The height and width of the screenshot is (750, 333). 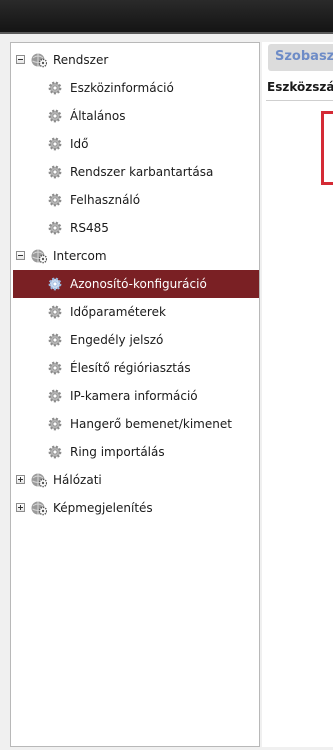 I want to click on tree-item-label: Idő, so click(x=79, y=144).